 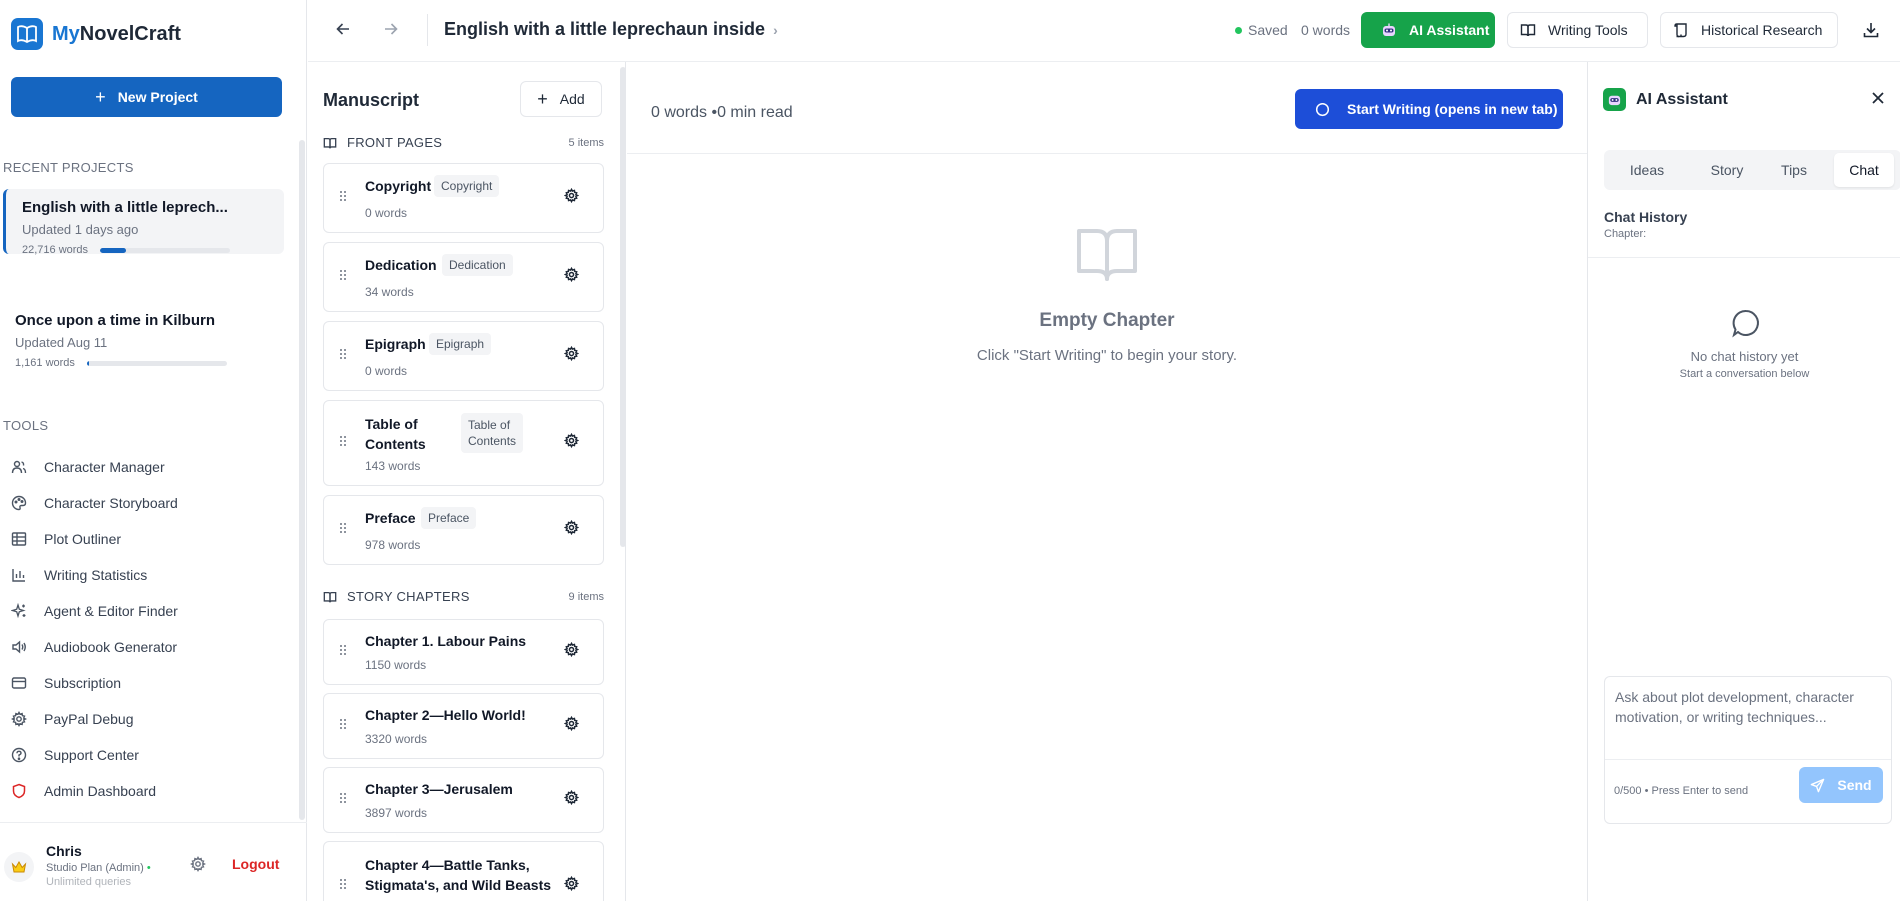 I want to click on tool-label: Agent & Editor Finder, so click(x=111, y=611).